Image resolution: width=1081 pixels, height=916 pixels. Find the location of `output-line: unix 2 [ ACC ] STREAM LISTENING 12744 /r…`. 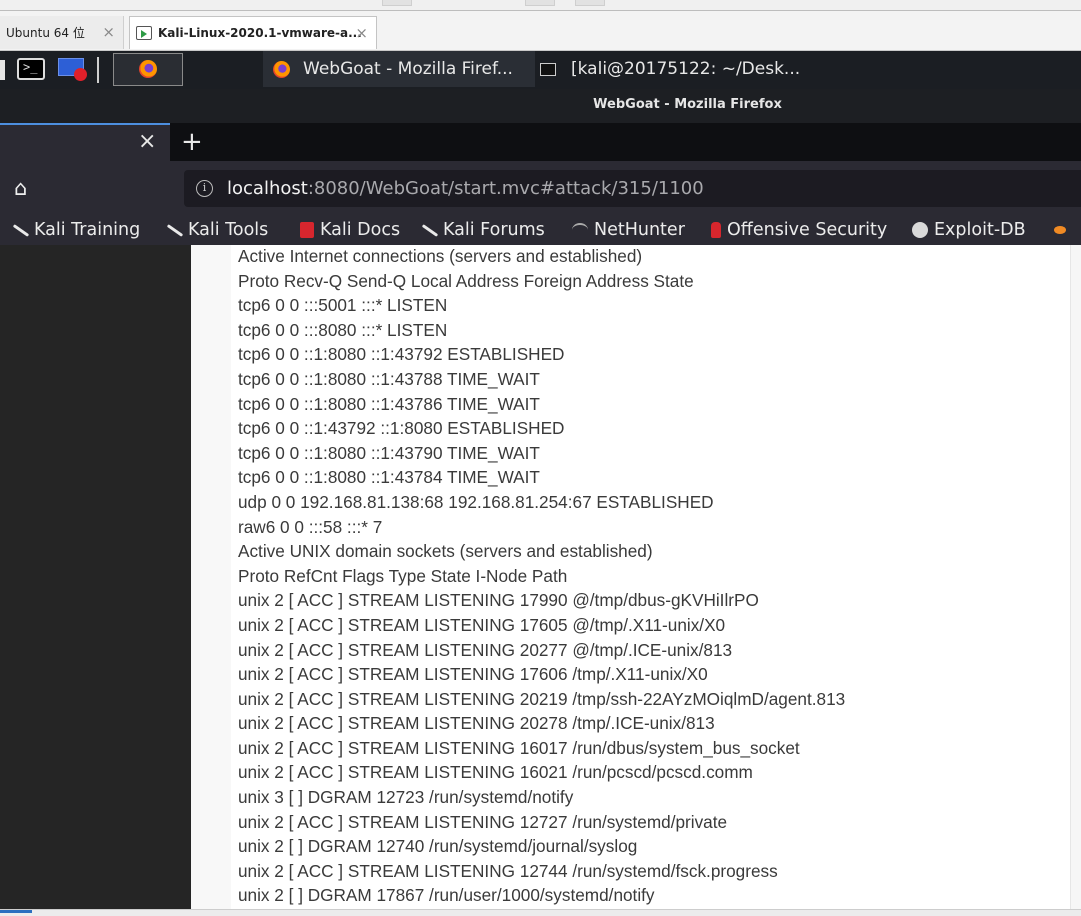

output-line: unix 2 [ ACC ] STREAM LISTENING 12744 /r… is located at coordinates (508, 870).